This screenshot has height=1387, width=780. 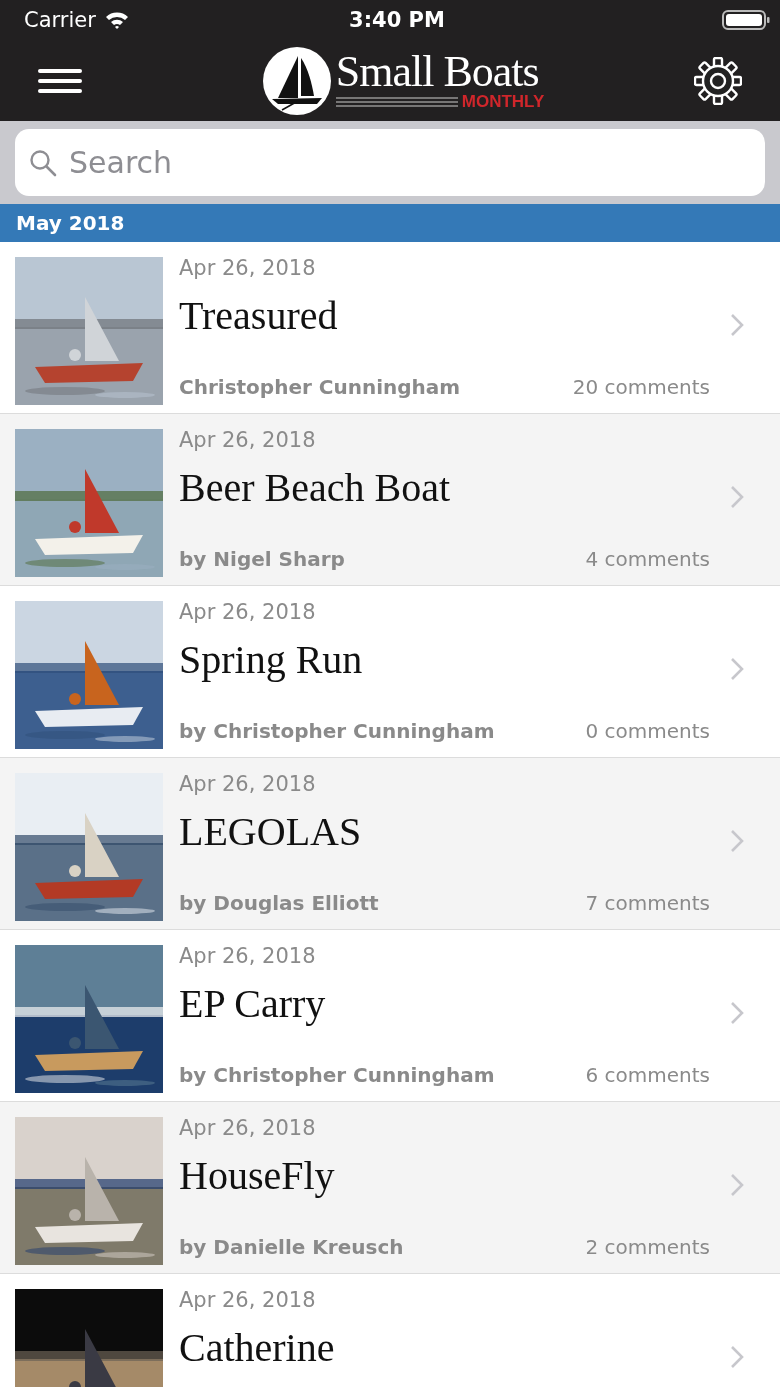 I want to click on sailboat-icon, so click(x=296, y=80).